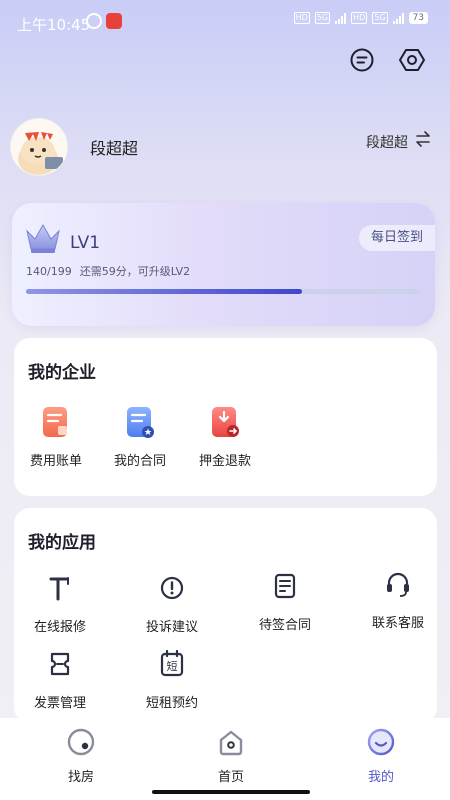 This screenshot has height=800, width=450. Describe the element at coordinates (362, 60) in the screenshot. I see `message-icon` at that location.